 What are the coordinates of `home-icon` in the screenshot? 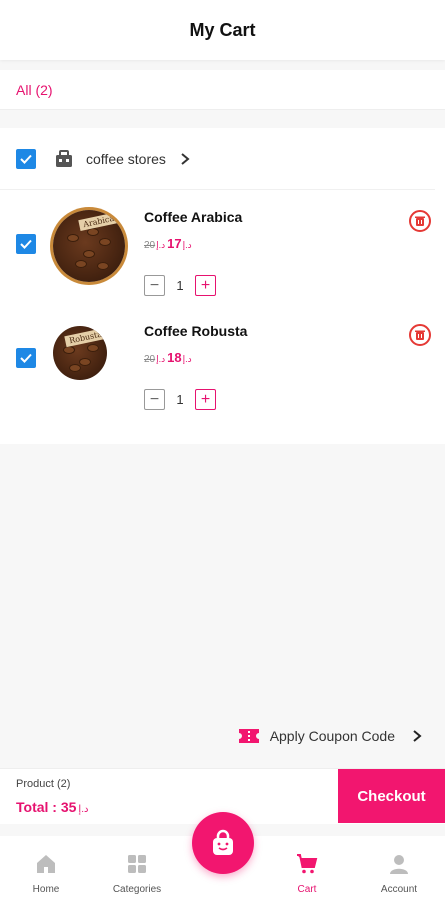 It's located at (46, 864).